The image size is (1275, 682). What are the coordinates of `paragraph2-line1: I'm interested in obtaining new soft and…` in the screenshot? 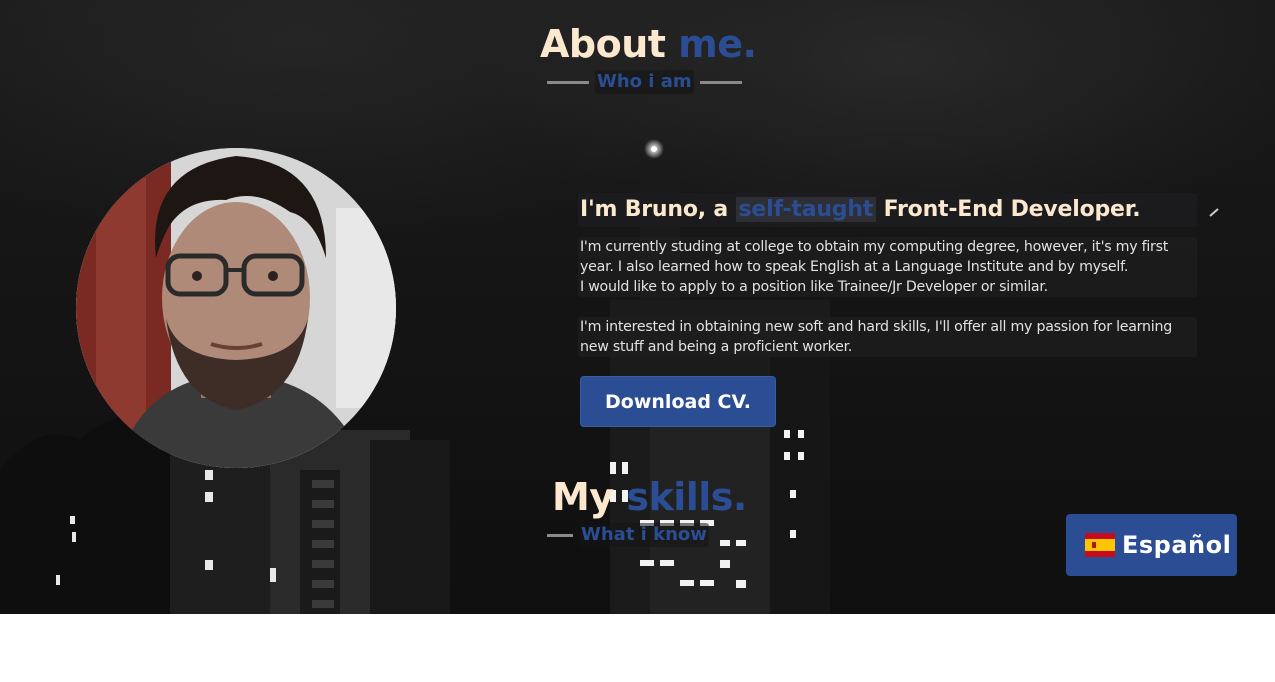 It's located at (876, 327).